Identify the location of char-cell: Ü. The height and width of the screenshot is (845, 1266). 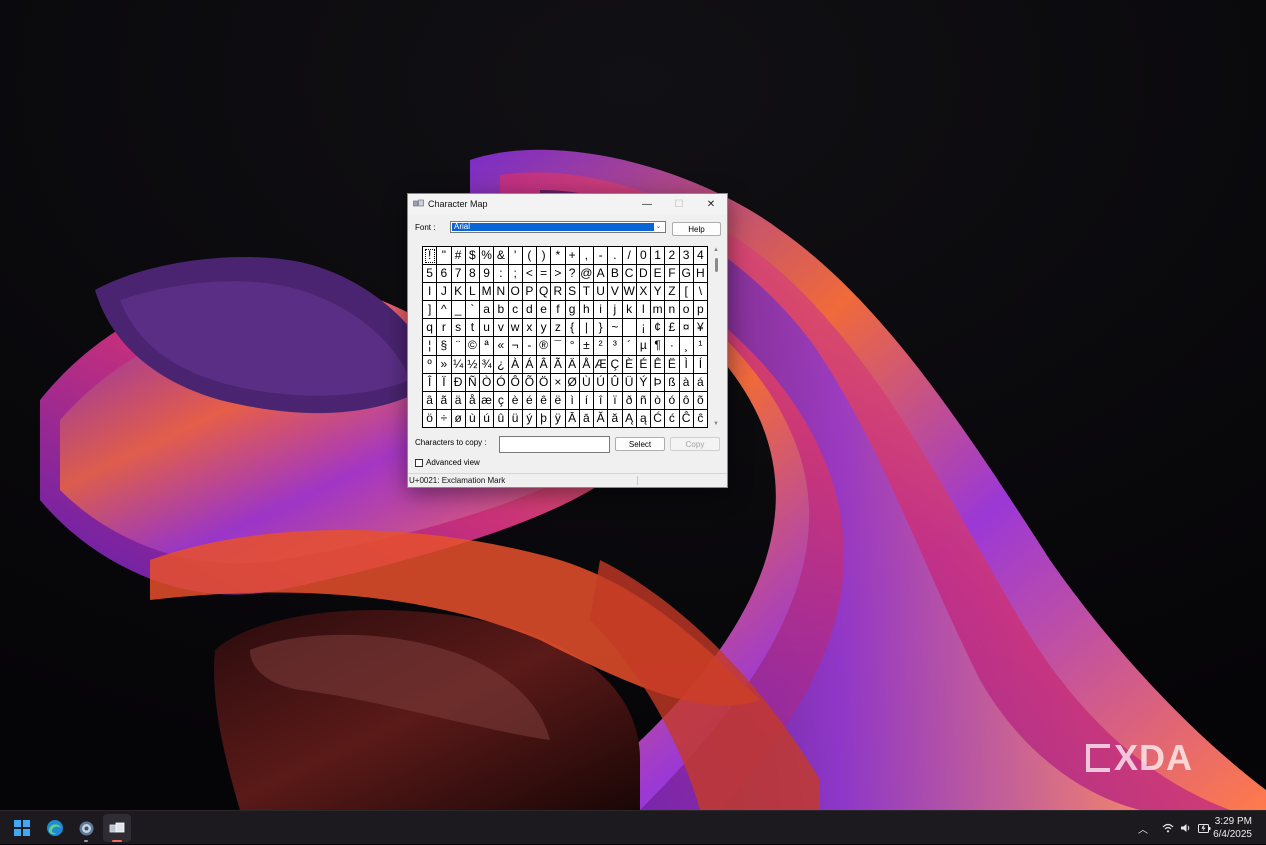
(629, 382).